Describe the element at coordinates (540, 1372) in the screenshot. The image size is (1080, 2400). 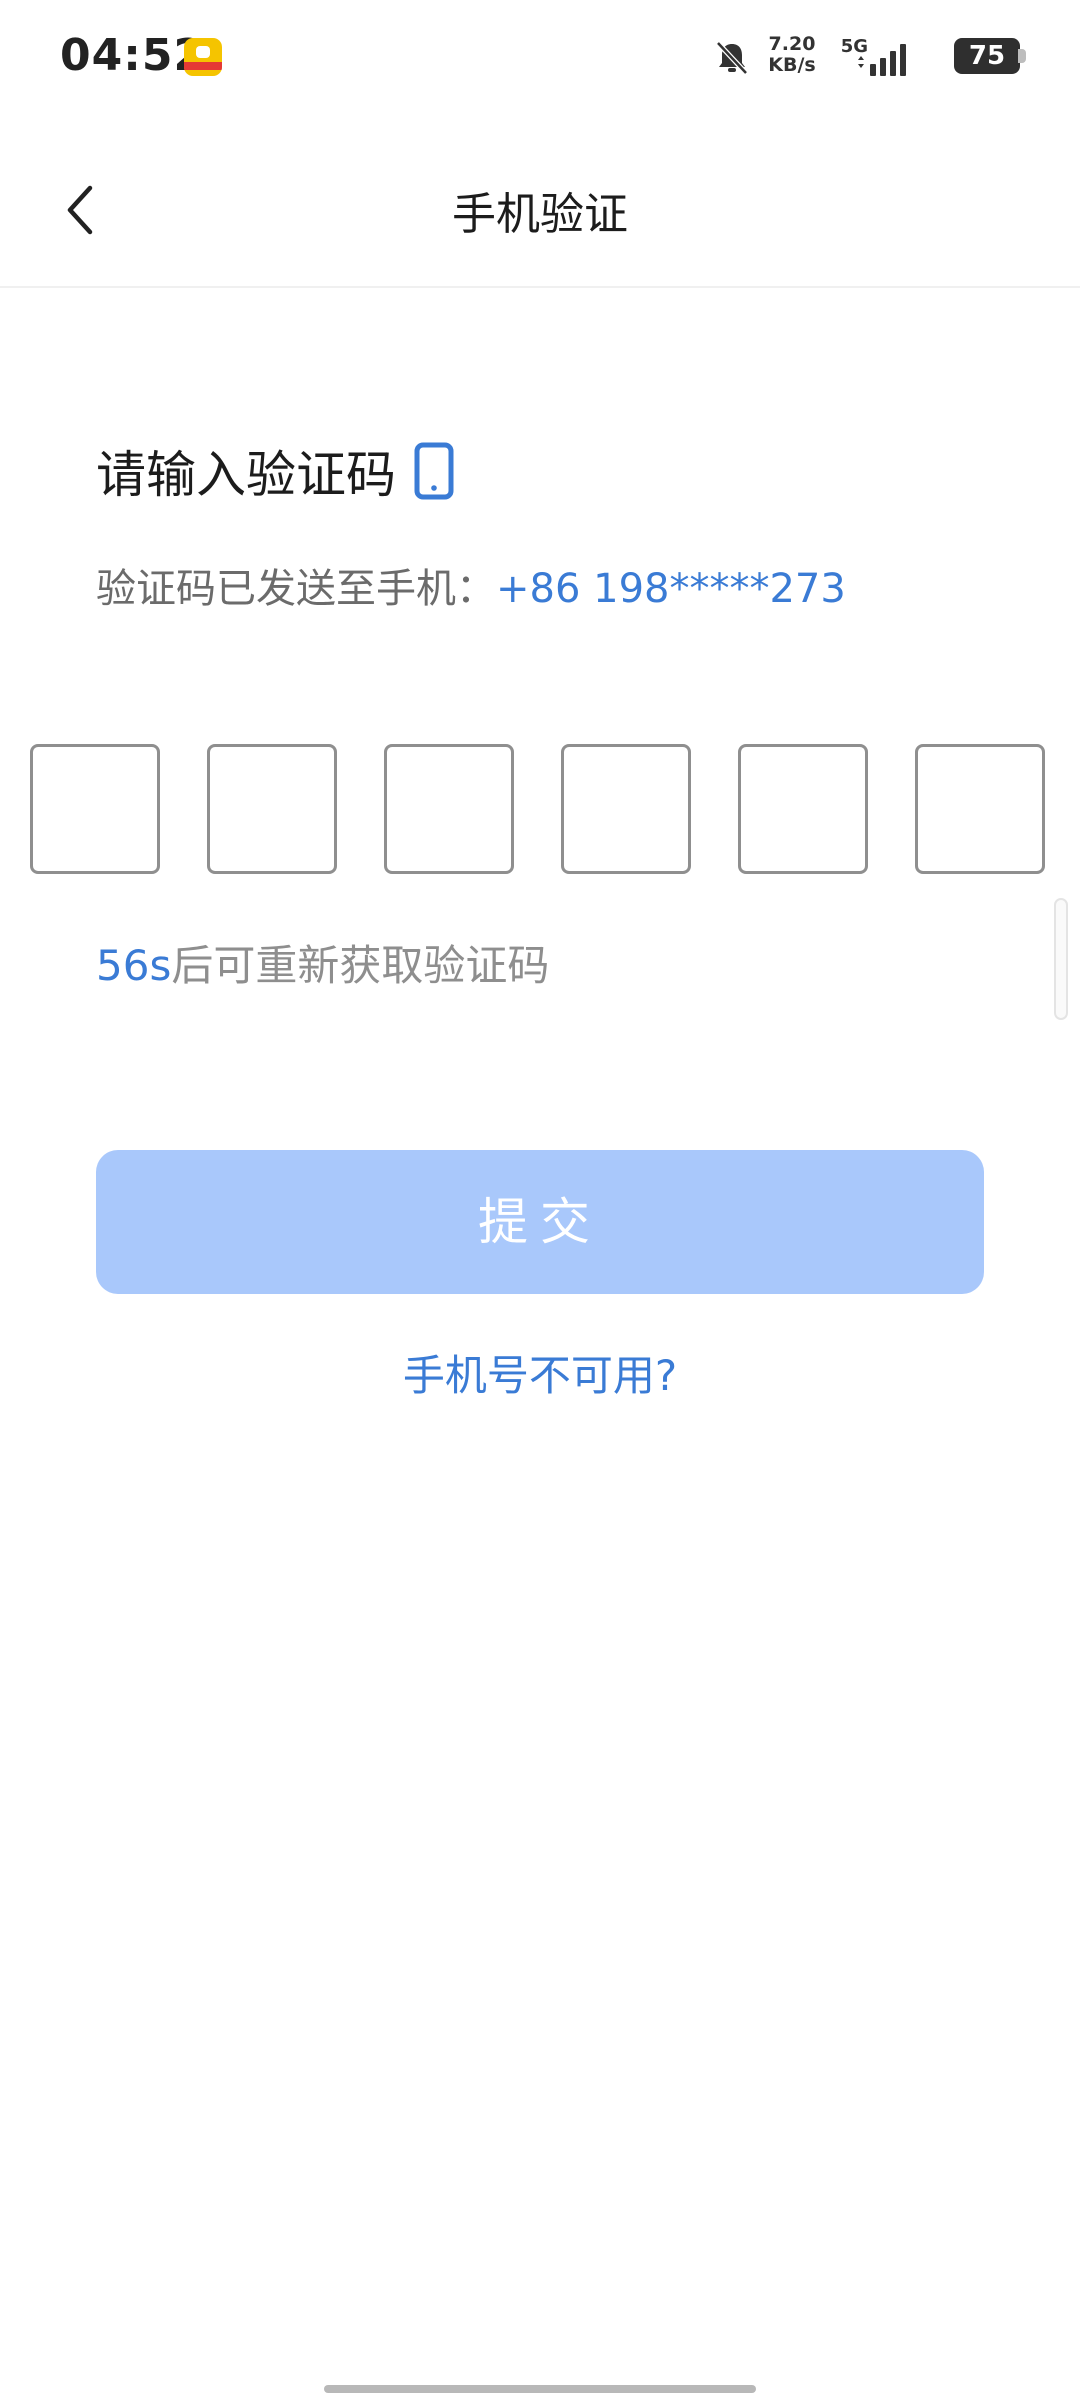
I see `phone-unavailable-link: 手机号不可用?` at that location.